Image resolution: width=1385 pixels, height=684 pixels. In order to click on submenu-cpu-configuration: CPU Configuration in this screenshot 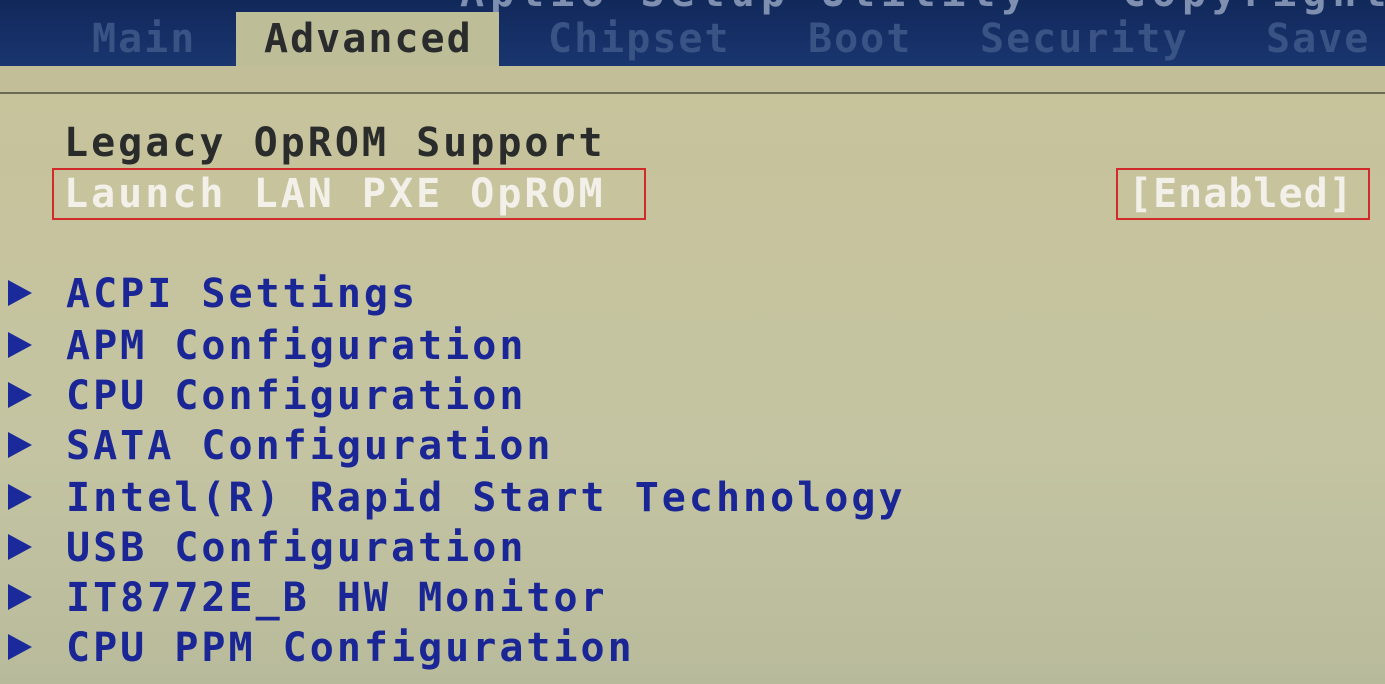, I will do `click(500, 396)`.